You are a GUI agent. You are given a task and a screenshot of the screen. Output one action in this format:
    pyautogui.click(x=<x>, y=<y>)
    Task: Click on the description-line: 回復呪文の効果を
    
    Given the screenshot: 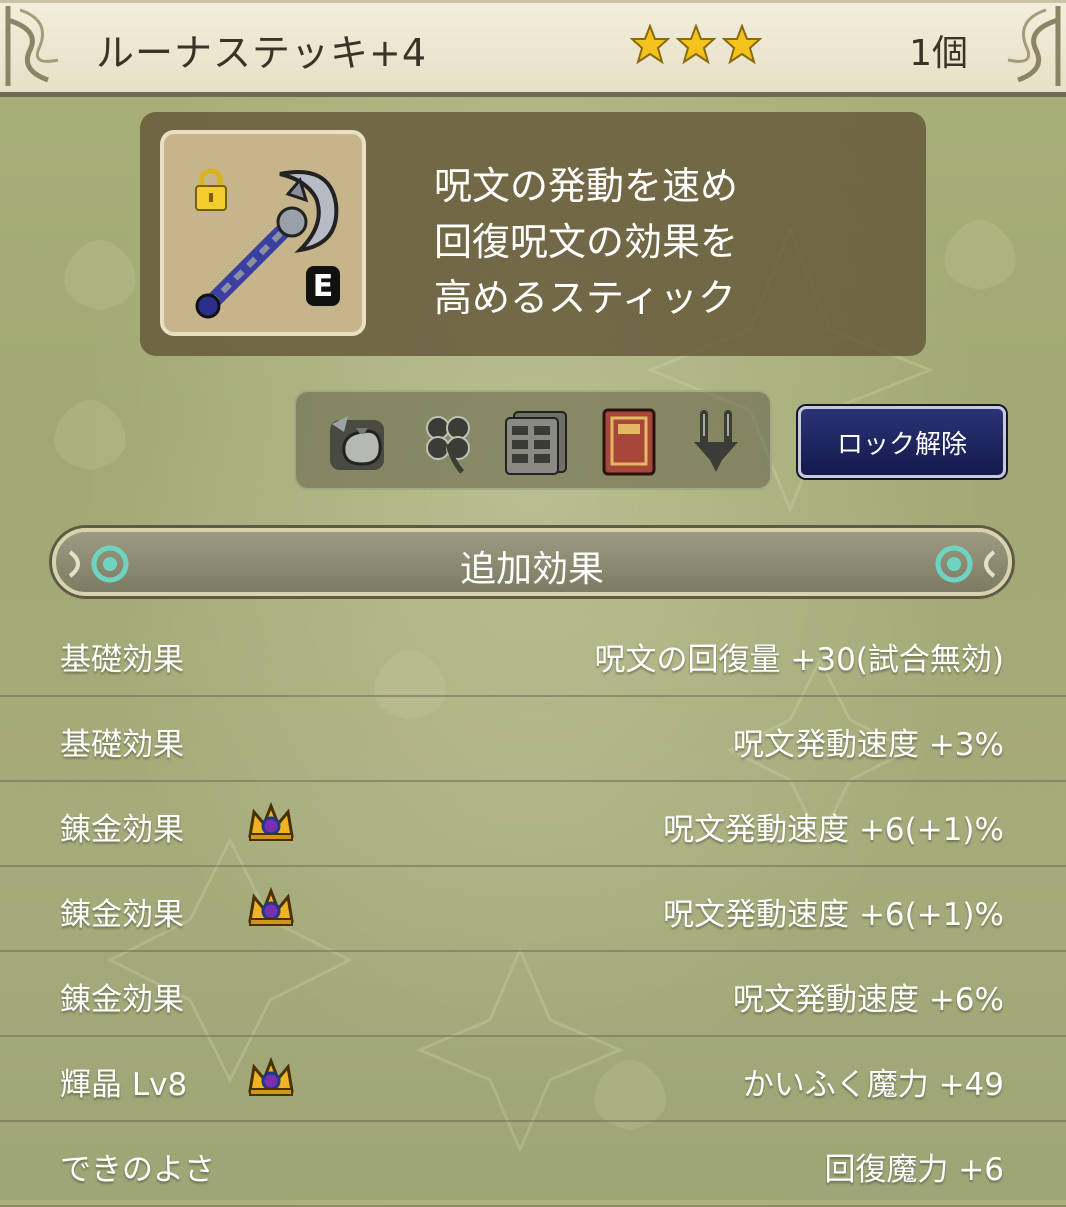 What is the action you would take?
    pyautogui.click(x=586, y=242)
    